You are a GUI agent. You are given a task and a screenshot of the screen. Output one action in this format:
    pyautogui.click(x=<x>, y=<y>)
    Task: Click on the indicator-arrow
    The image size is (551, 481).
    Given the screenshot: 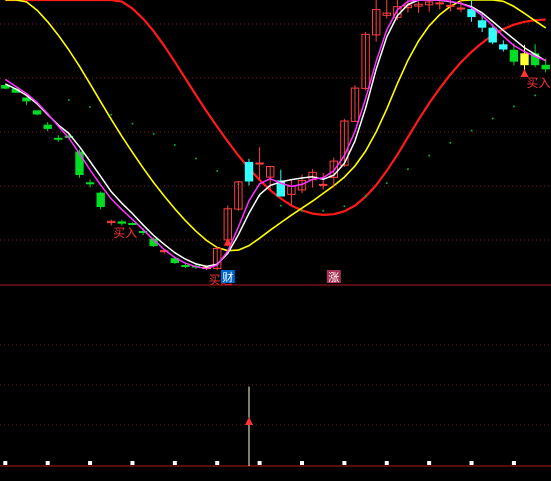 What is the action you would take?
    pyautogui.click(x=249, y=421)
    